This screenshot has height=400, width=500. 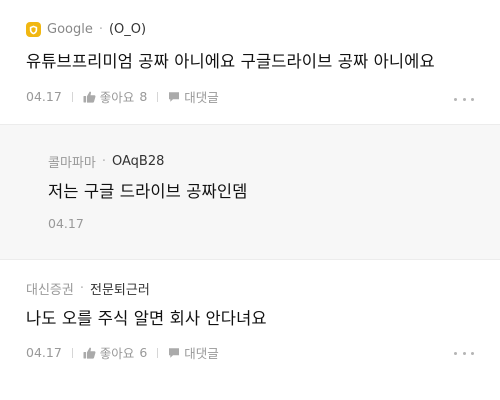 What do you see at coordinates (138, 161) in the screenshot?
I see `nickname: OAqB28` at bounding box center [138, 161].